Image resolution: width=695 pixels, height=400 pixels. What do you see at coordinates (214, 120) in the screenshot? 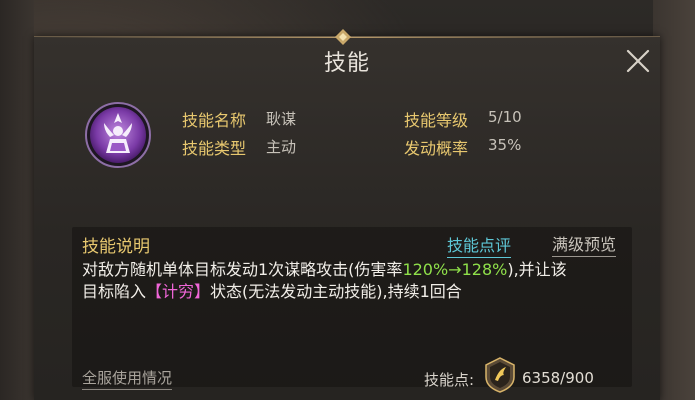
I see `skill-name-label: 技能名称` at bounding box center [214, 120].